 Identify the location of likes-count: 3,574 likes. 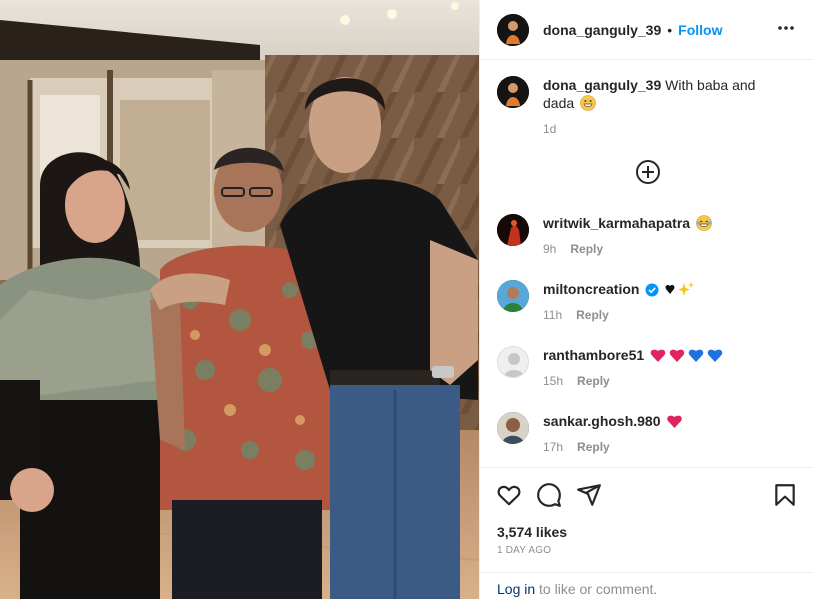
(532, 532).